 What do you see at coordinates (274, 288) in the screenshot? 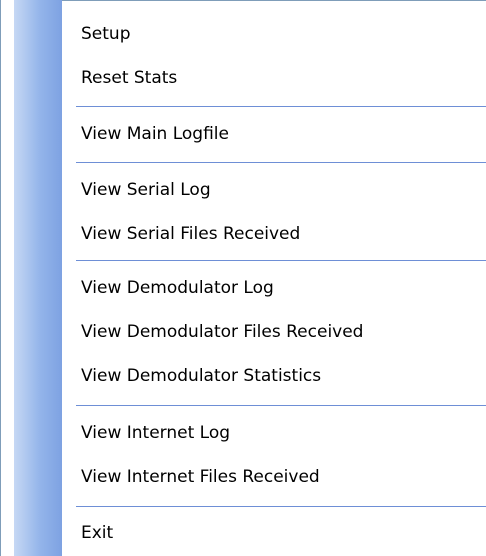
I see `menu-item-view-demodulator-log: View Demodulator Log` at bounding box center [274, 288].